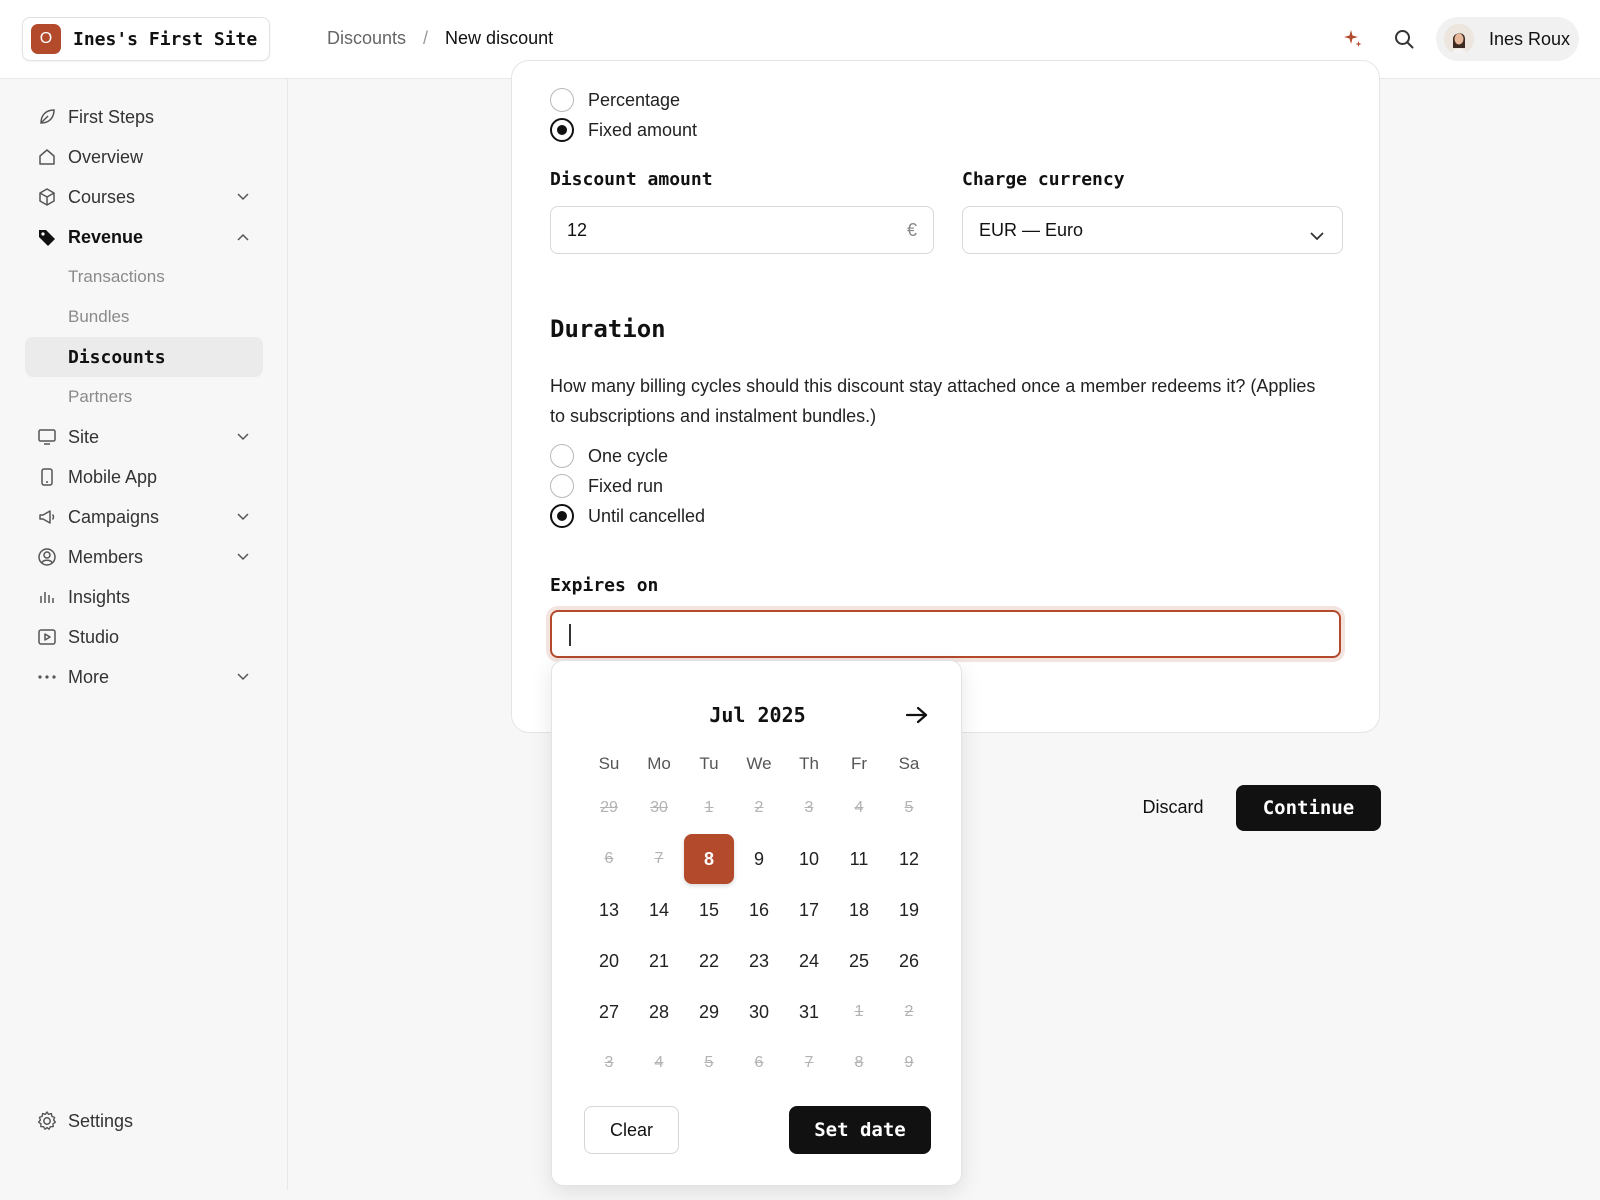  What do you see at coordinates (626, 485) in the screenshot?
I see `radio-label: Fixed run` at bounding box center [626, 485].